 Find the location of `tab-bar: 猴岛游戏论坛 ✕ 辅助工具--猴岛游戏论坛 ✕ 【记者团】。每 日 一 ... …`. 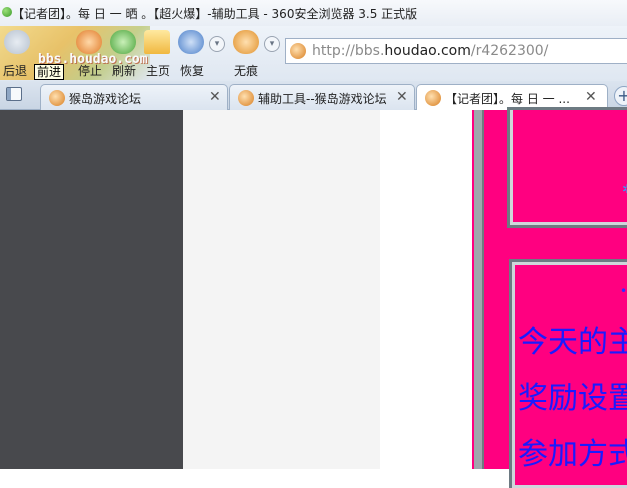

tab-bar: 猴岛游戏论坛 ✕ 辅助工具--猴岛游戏论坛 ✕ 【记者团】。每 日 一 ... … is located at coordinates (313, 96).